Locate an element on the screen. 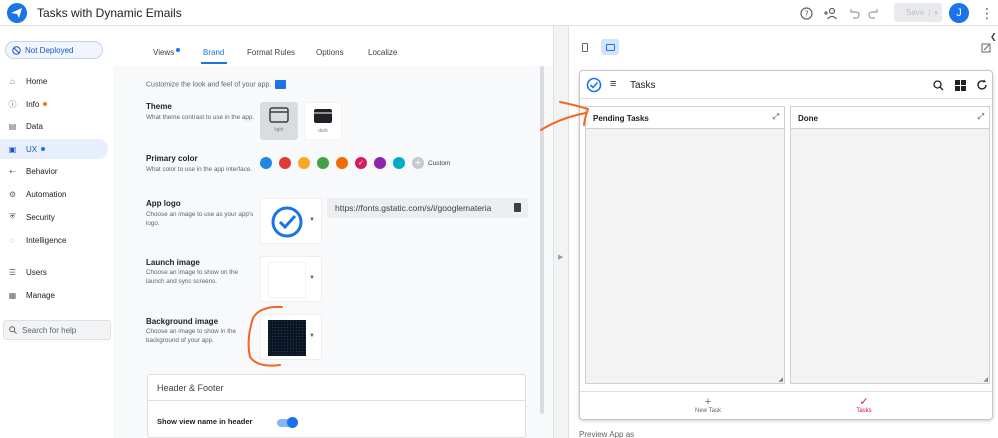 Image resolution: width=998 pixels, height=438 pixels. save-button: Save ▾ is located at coordinates (918, 12).